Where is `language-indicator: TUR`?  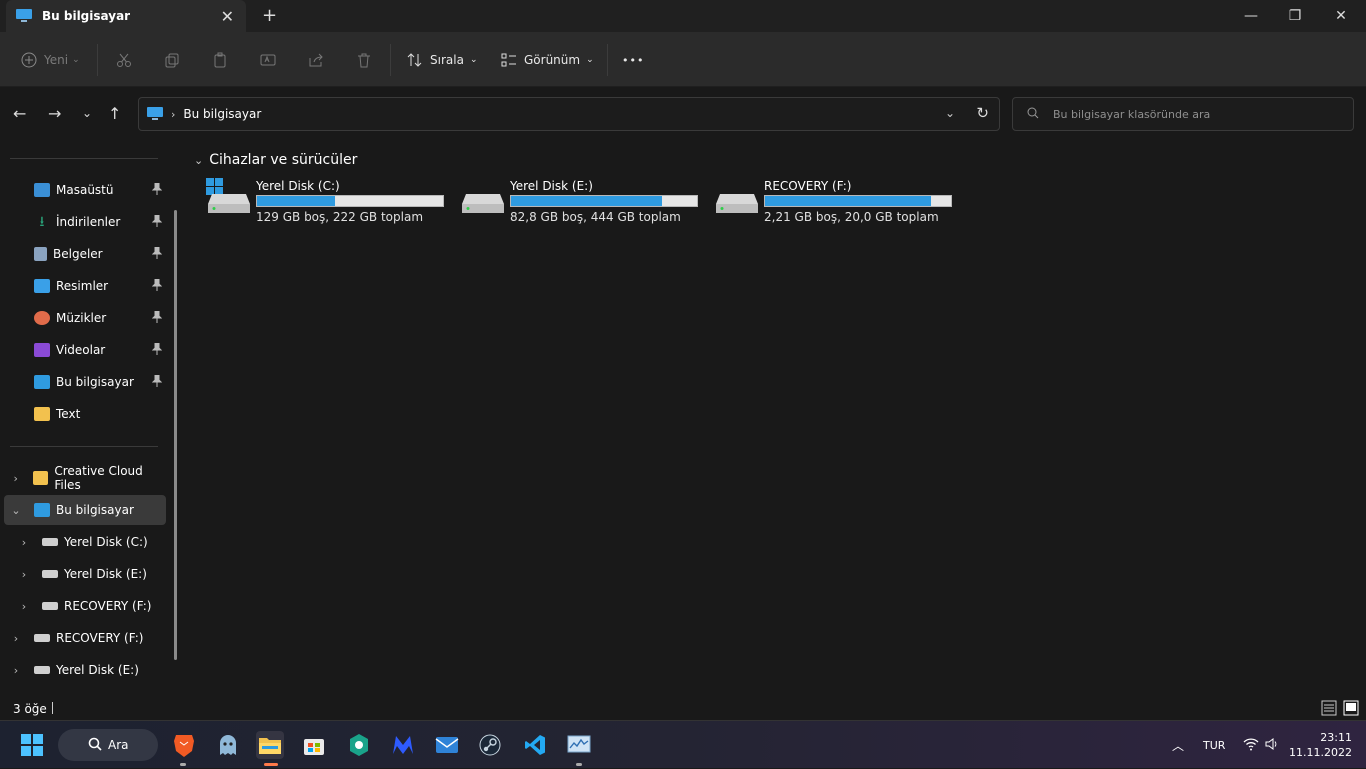
language-indicator: TUR is located at coordinates (1214, 745).